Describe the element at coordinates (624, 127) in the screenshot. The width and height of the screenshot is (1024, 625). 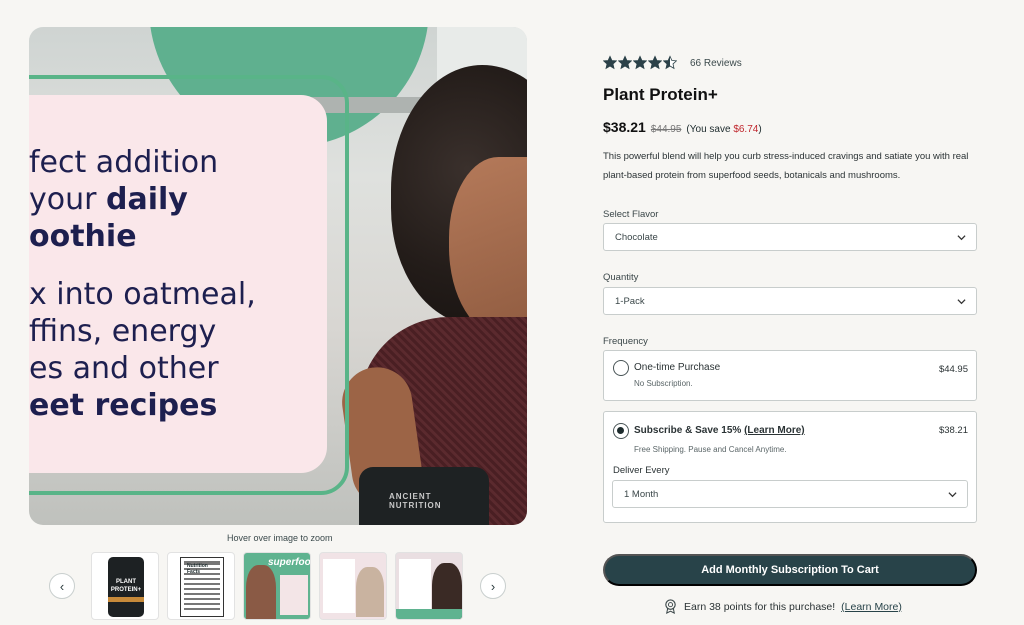
I see `current-price: $38.21` at that location.